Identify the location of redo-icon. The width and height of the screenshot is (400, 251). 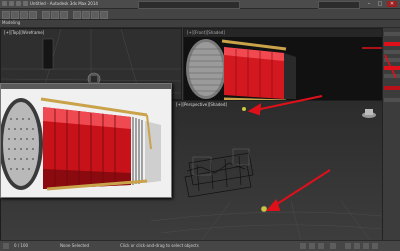
(25, 3).